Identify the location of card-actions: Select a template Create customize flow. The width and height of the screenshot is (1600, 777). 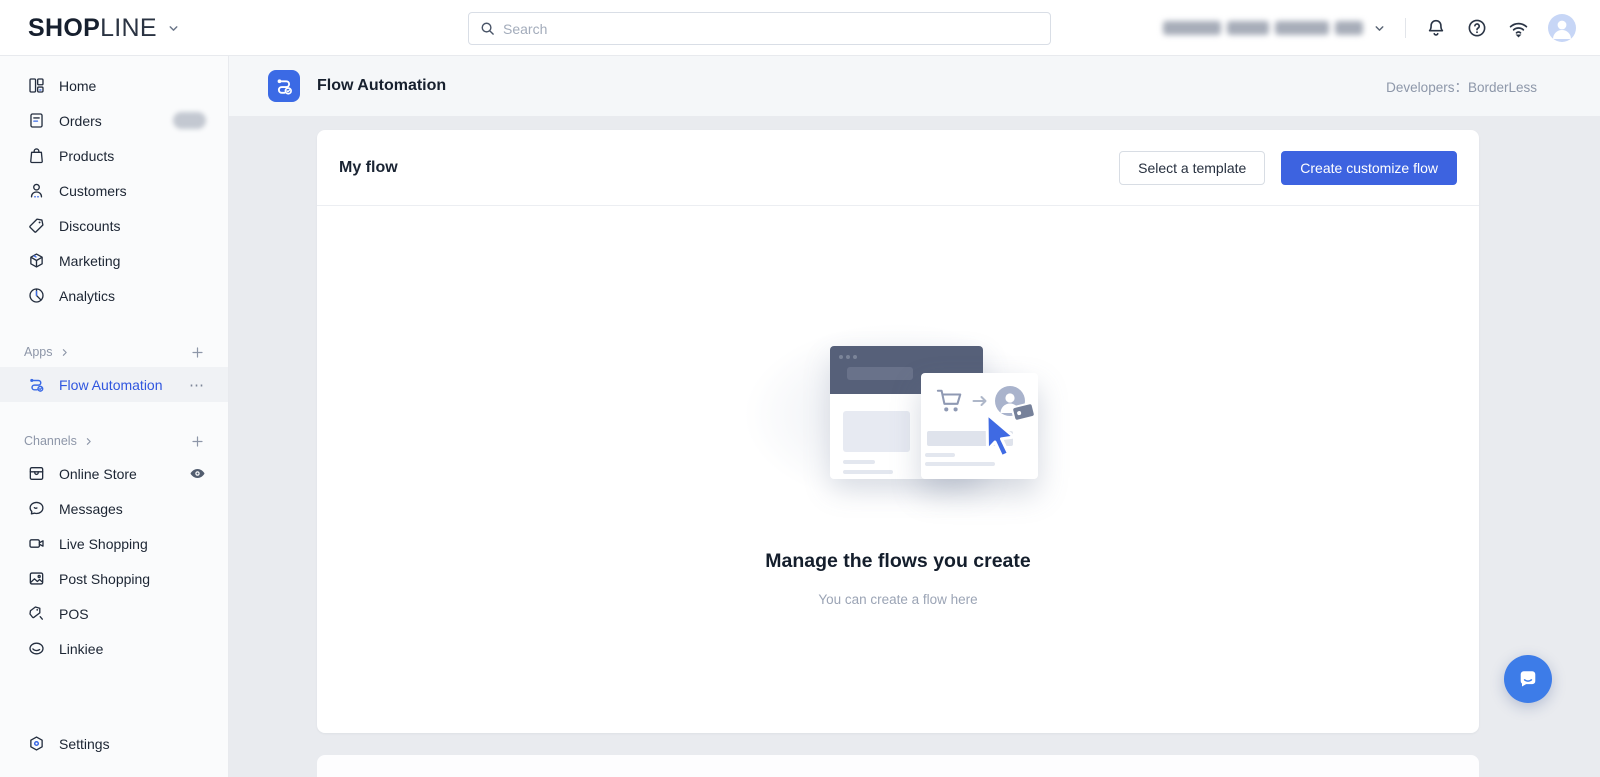
(1288, 167).